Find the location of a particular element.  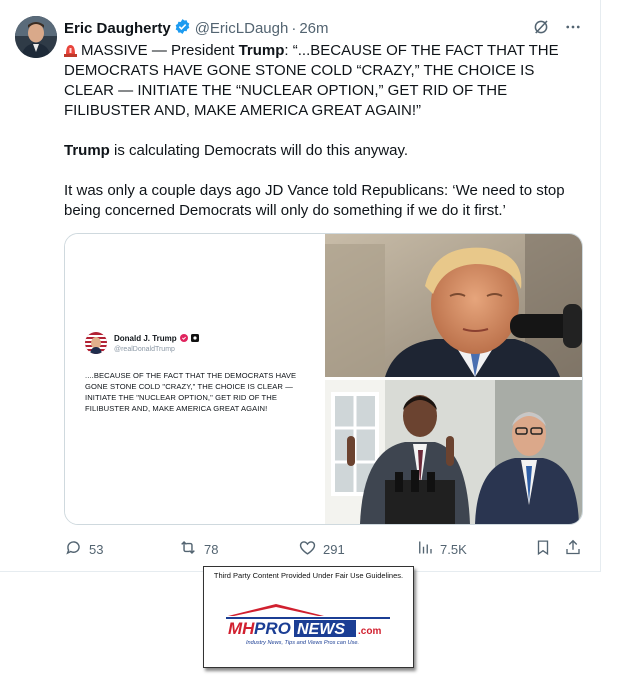

tweet-timestamp: 26m is located at coordinates (313, 28).